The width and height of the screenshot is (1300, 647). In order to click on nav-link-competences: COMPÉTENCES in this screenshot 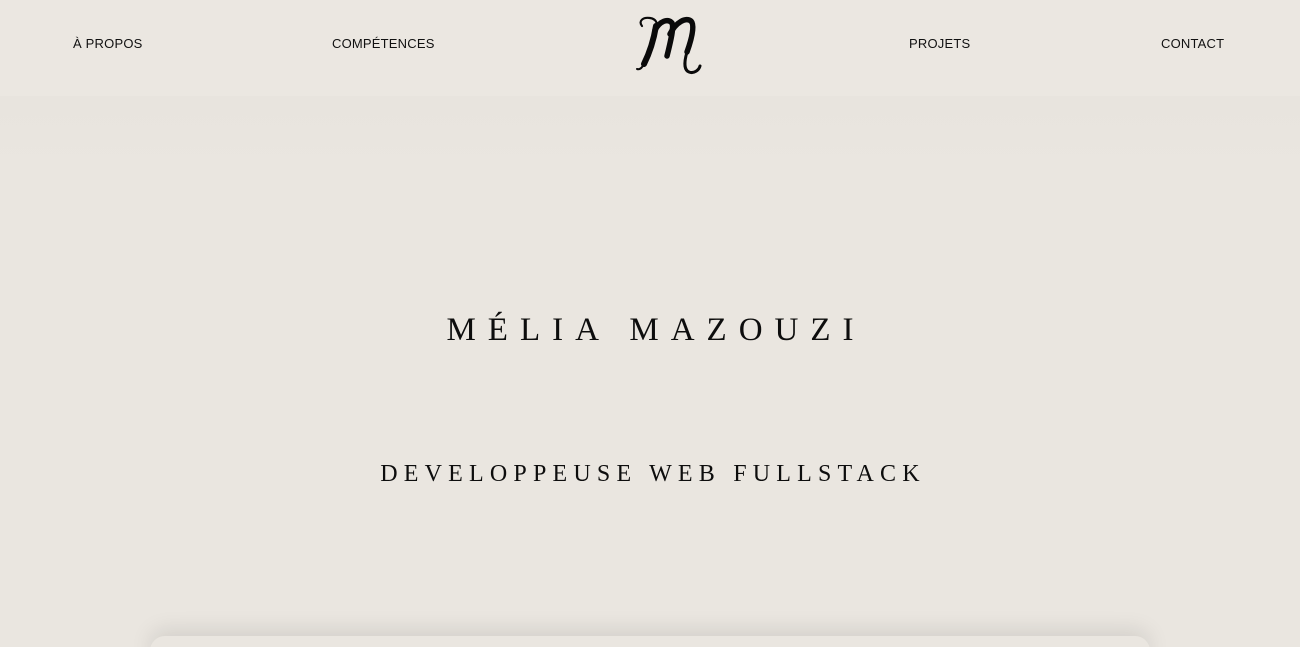, I will do `click(383, 43)`.